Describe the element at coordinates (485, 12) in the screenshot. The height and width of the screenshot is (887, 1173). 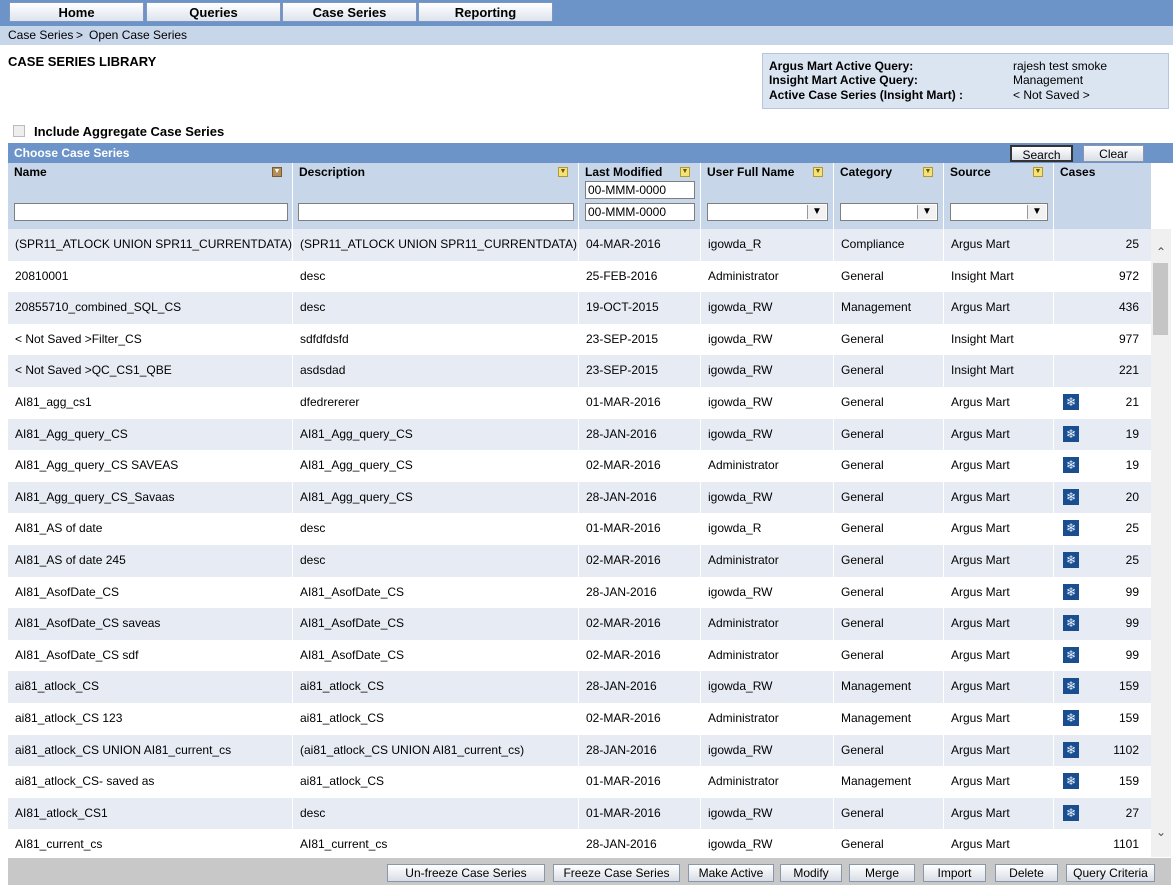
I see `nav-reporting: Reporting` at that location.